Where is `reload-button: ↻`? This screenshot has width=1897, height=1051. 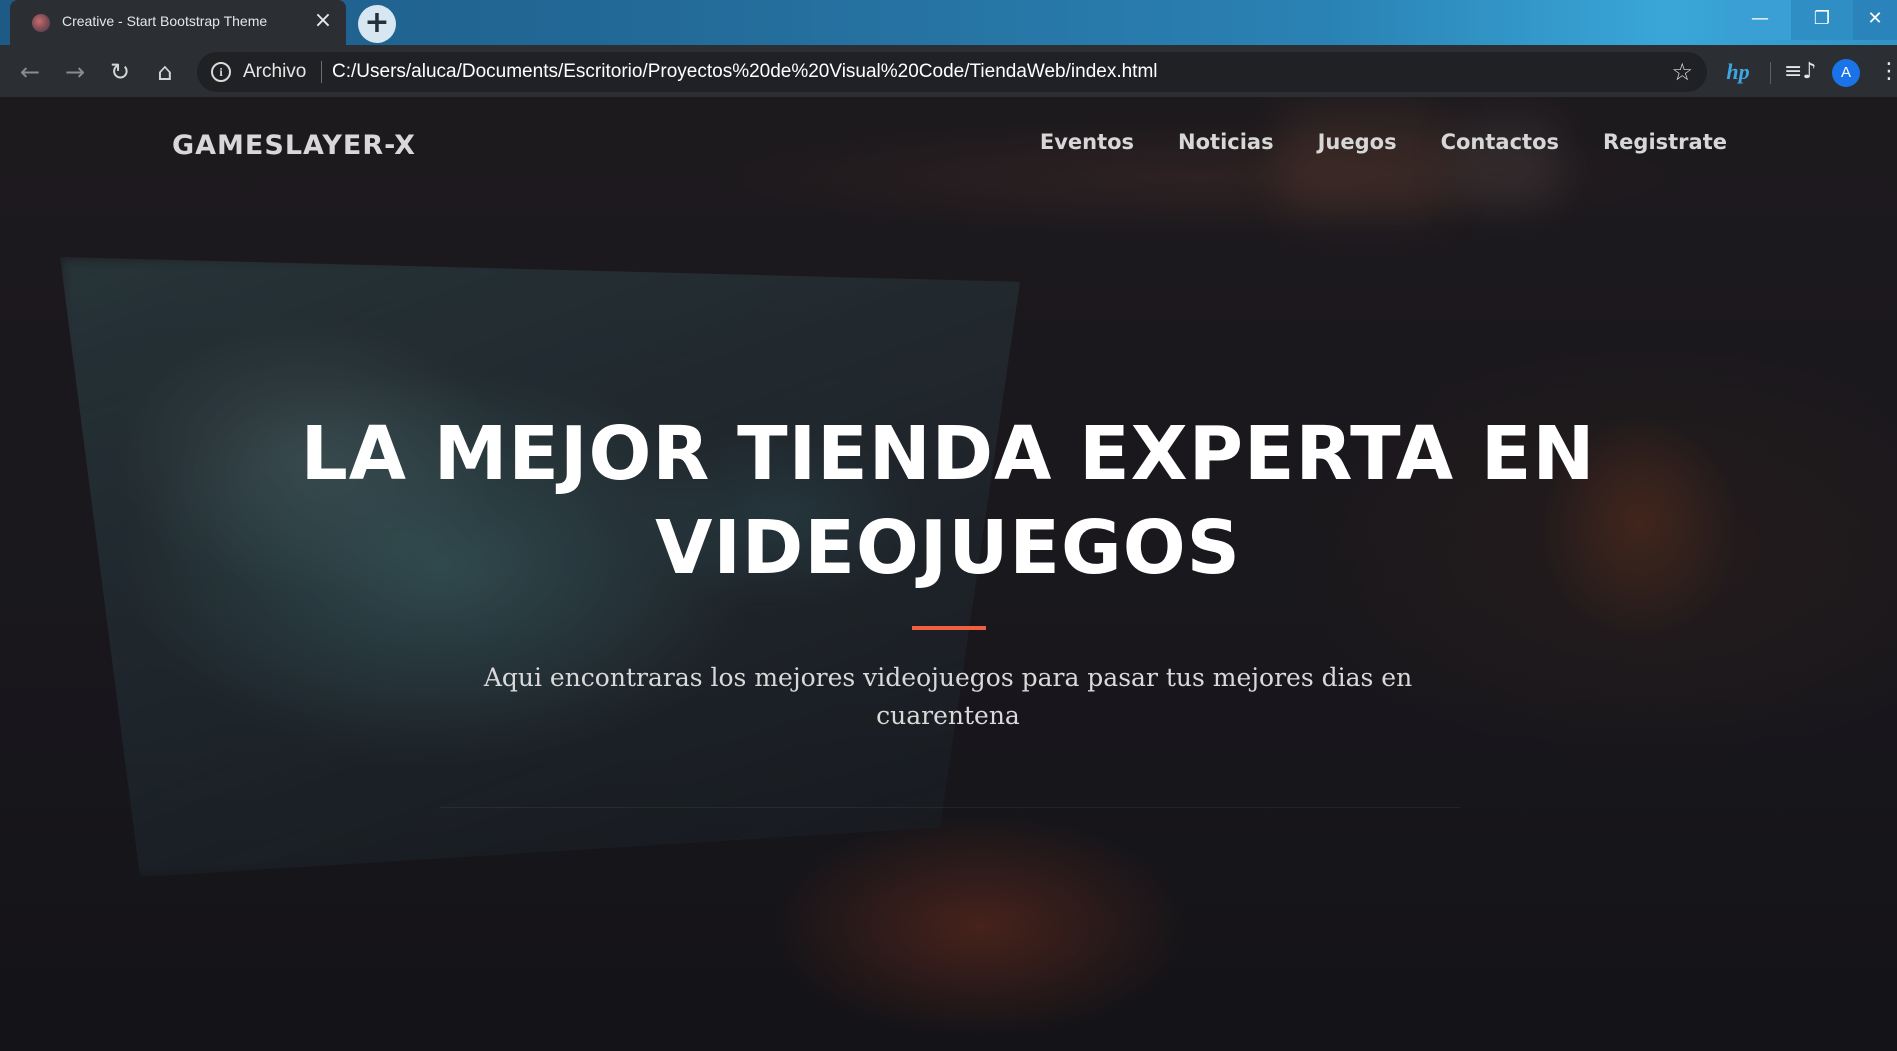
reload-button: ↻ is located at coordinates (120, 72).